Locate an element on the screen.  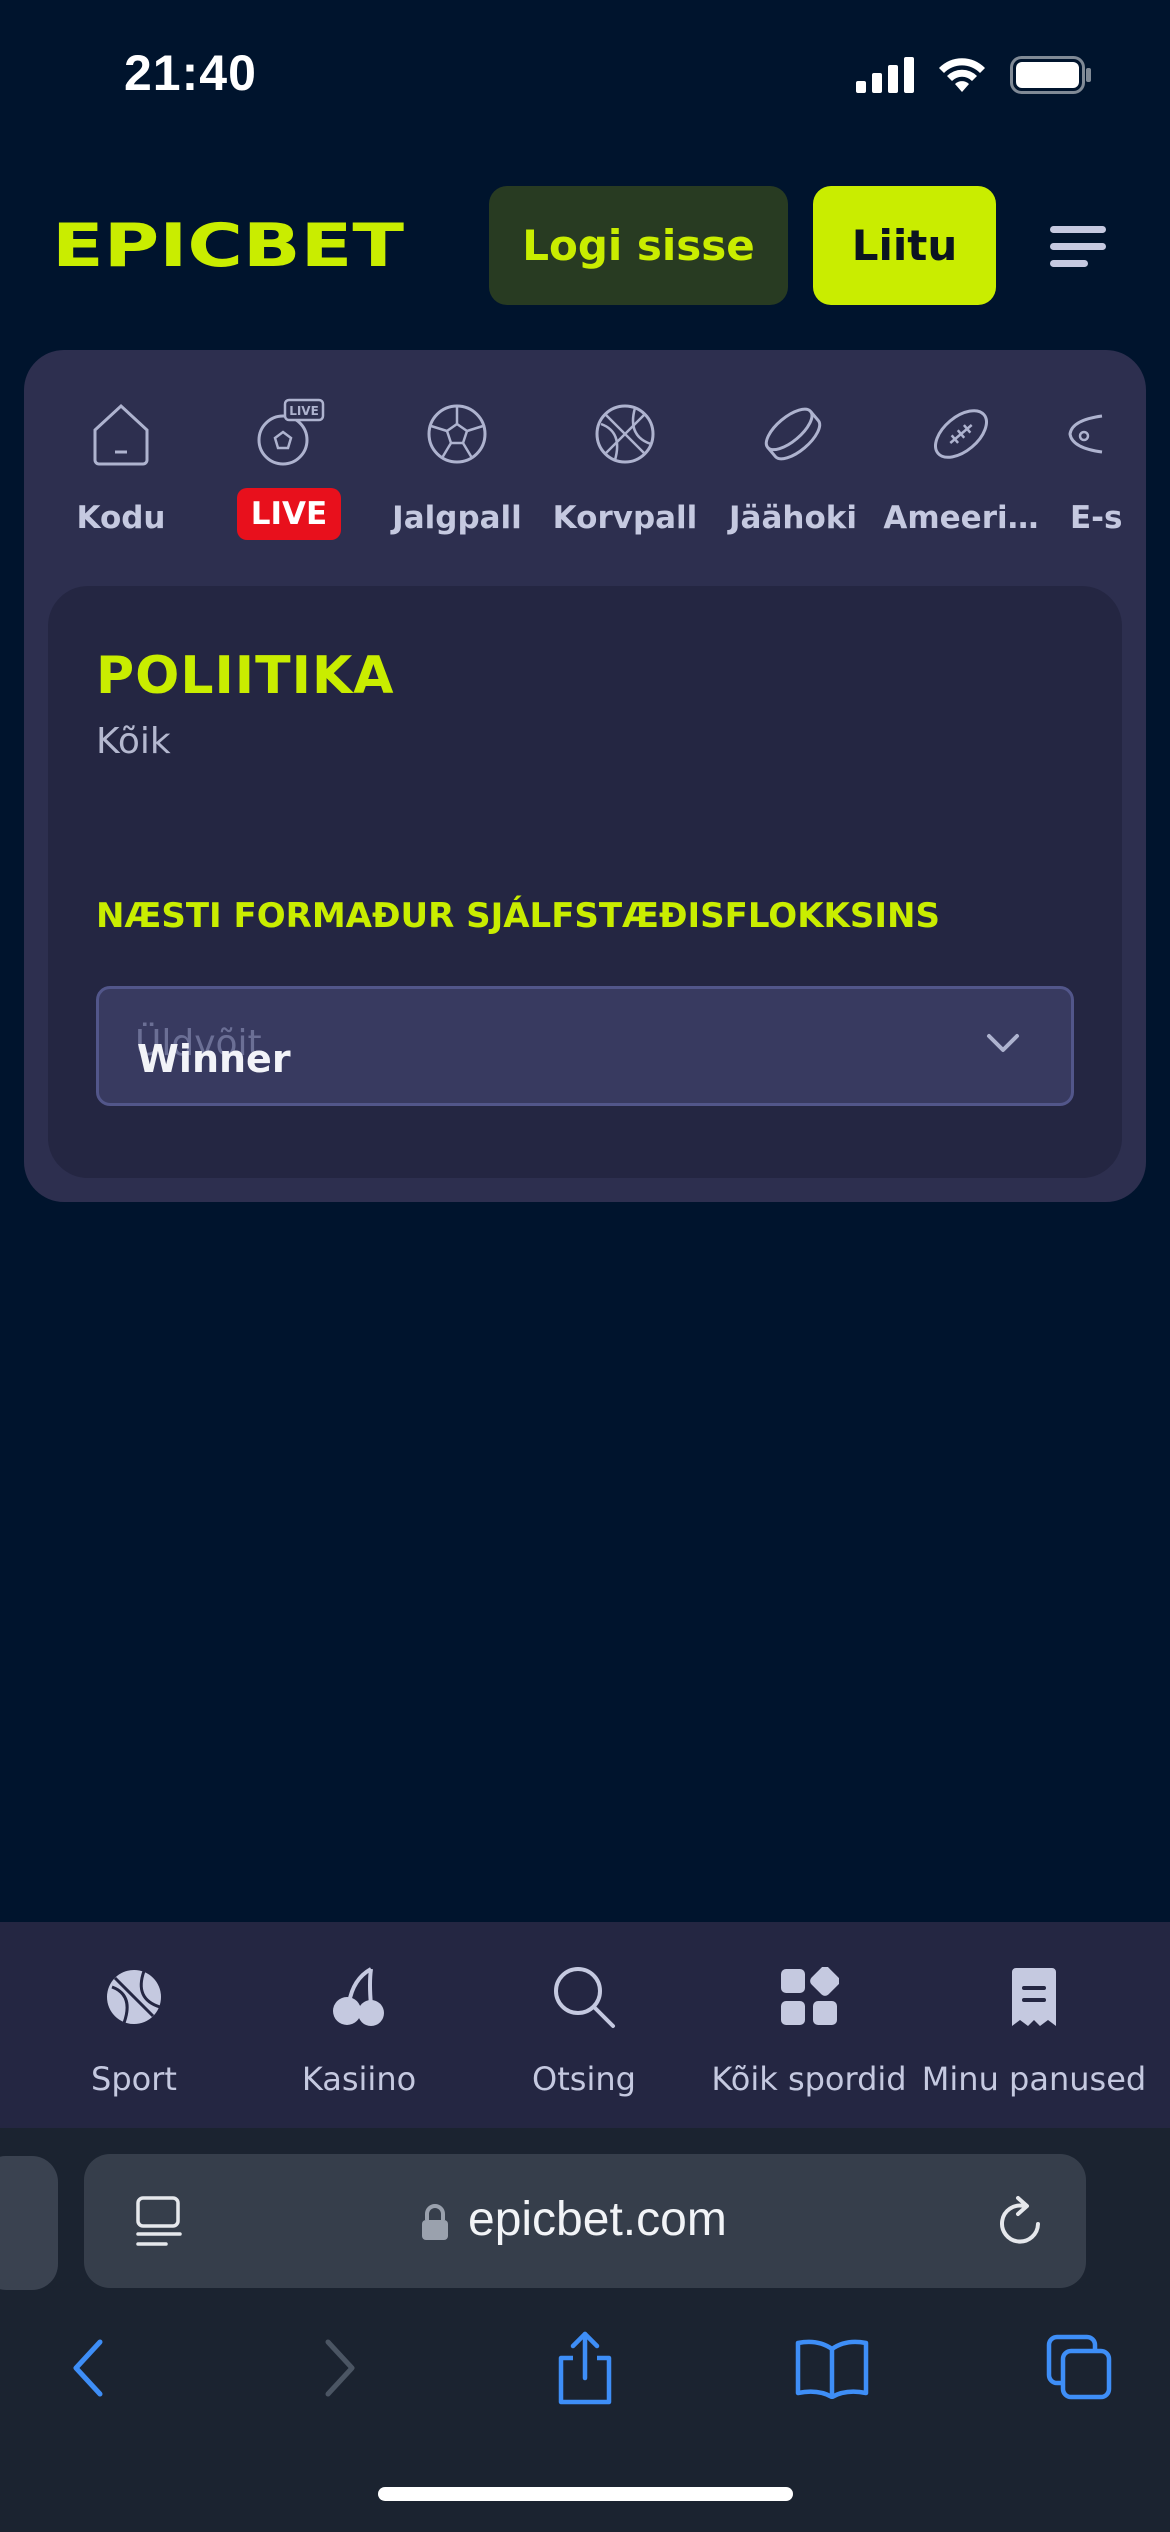
site-header: EPICBET Logi sisse Liitu is located at coordinates (585, 245).